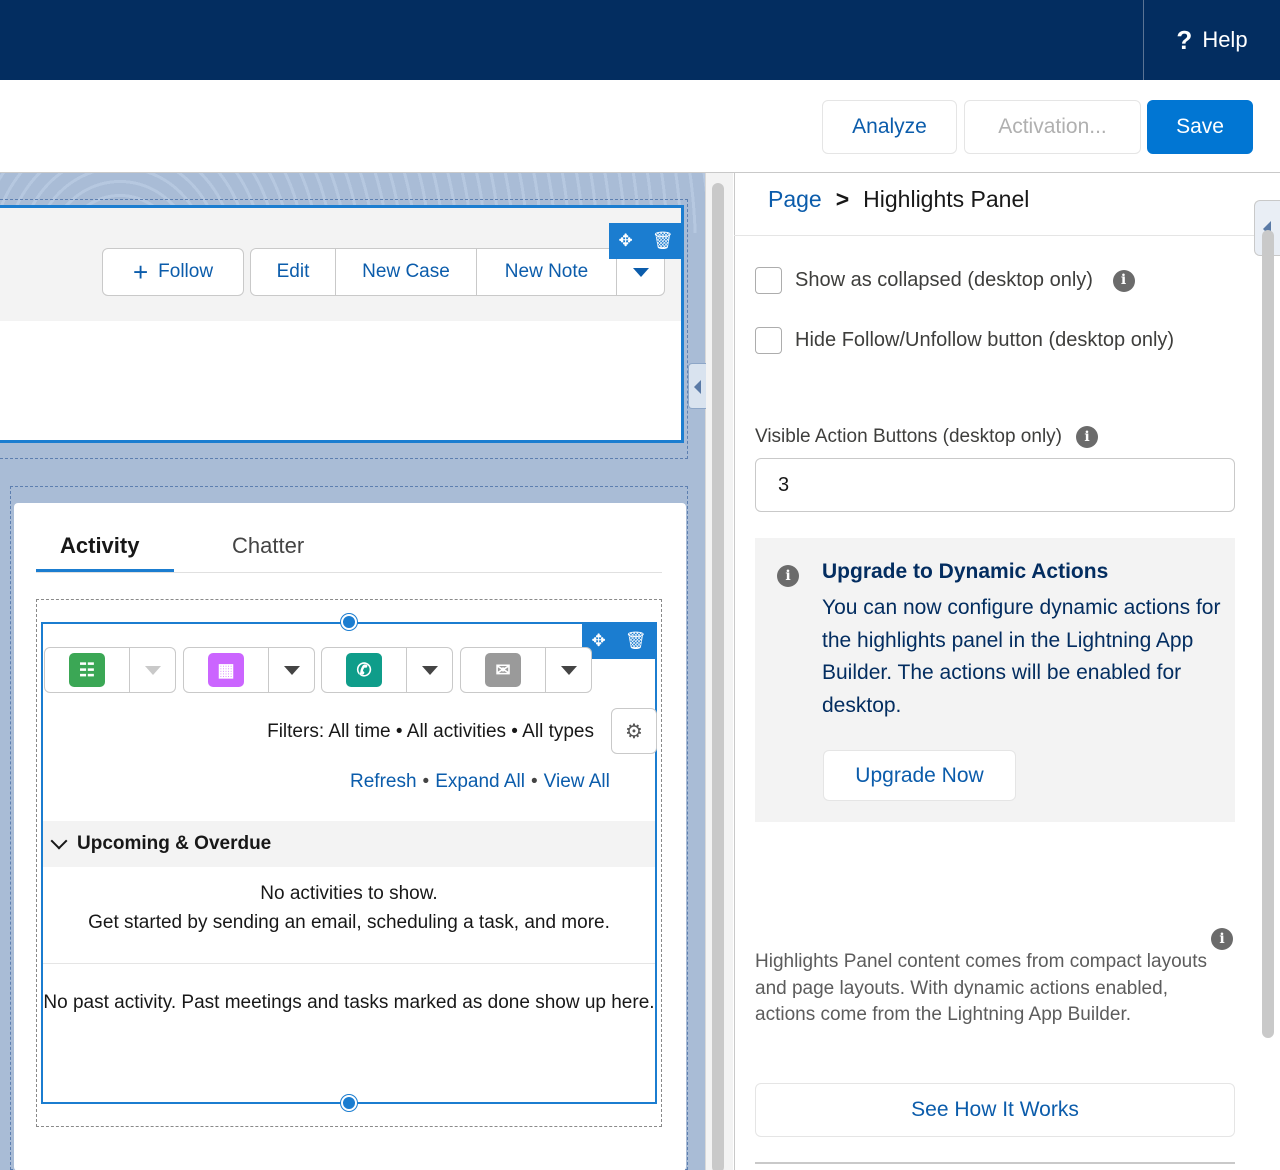 The height and width of the screenshot is (1170, 1280). Describe the element at coordinates (718, 676) in the screenshot. I see `canvas-scrollbar` at that location.